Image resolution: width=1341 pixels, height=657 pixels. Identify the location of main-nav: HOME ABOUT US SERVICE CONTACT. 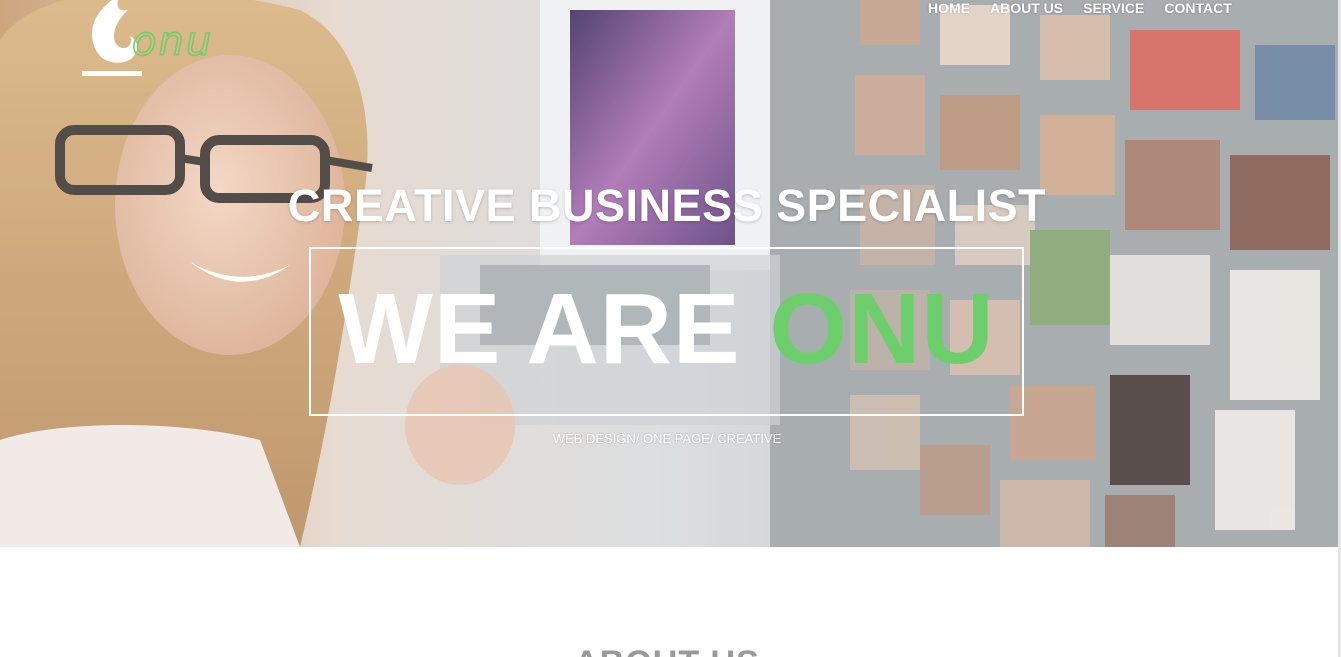
(1080, 10).